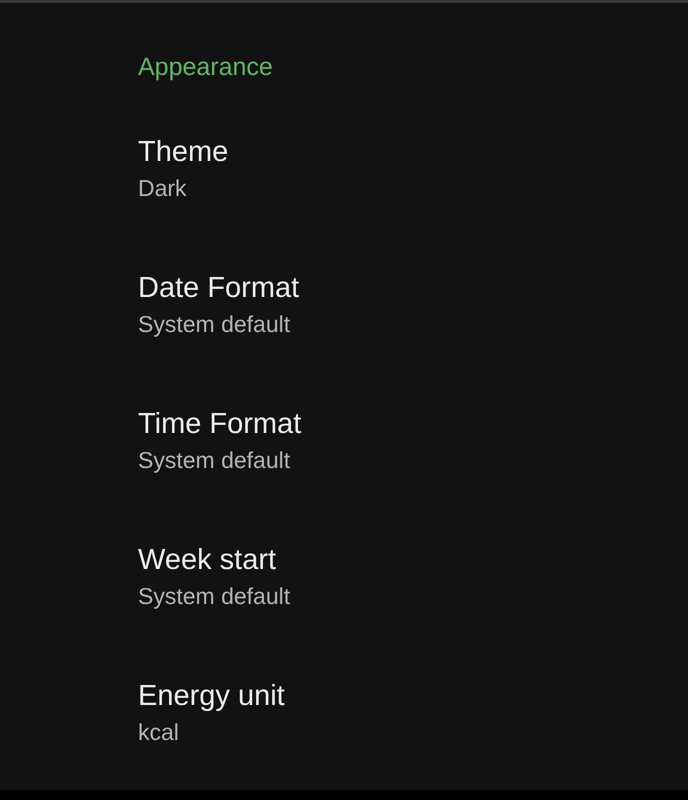 This screenshot has height=800, width=688. I want to click on setting-title: Time Format, so click(220, 424).